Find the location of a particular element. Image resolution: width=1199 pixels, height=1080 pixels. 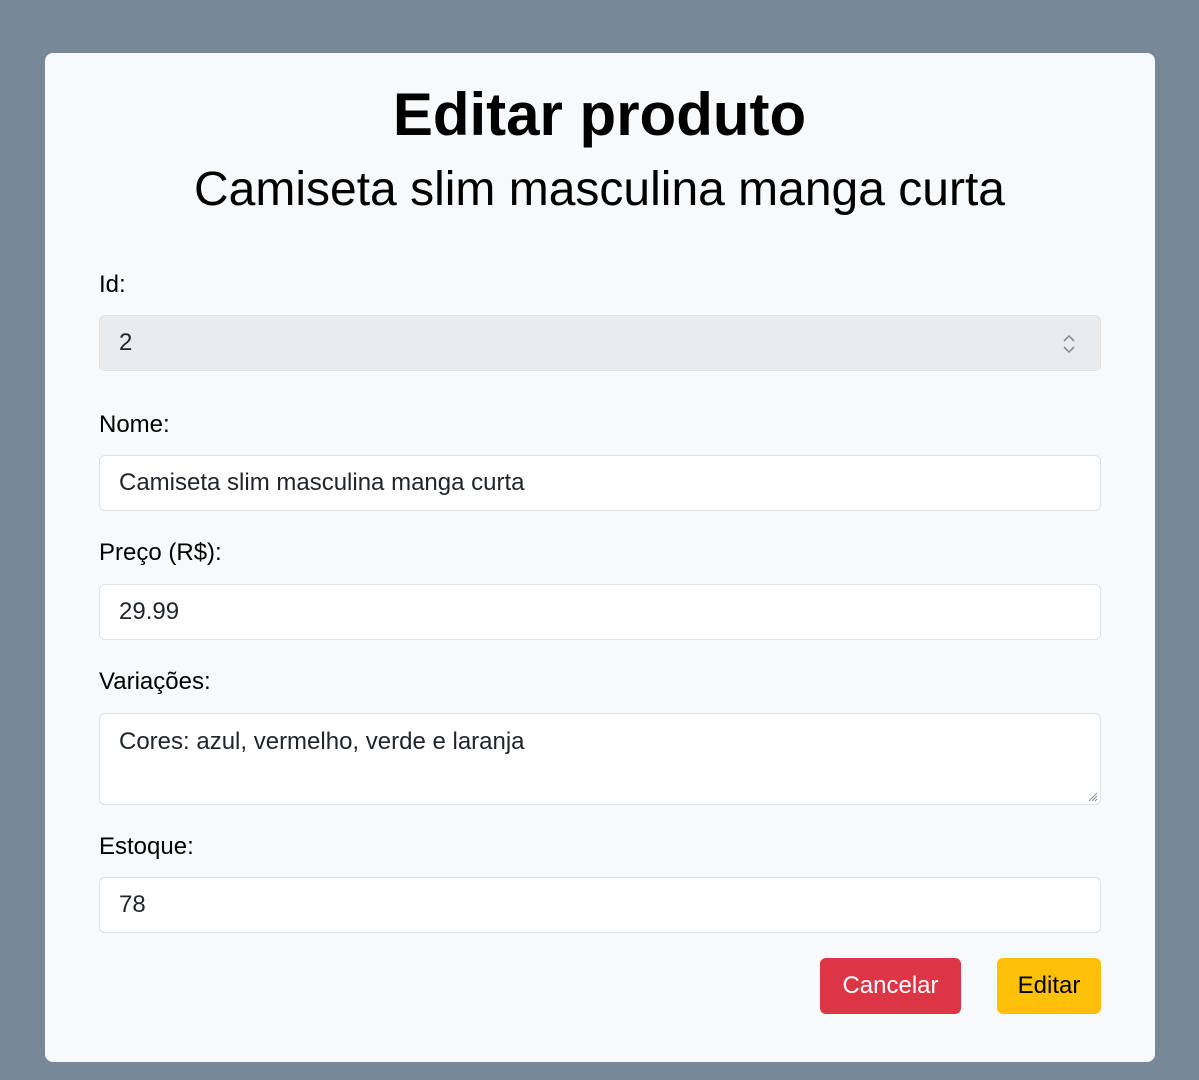

stock-label: Estoque: is located at coordinates (146, 846).